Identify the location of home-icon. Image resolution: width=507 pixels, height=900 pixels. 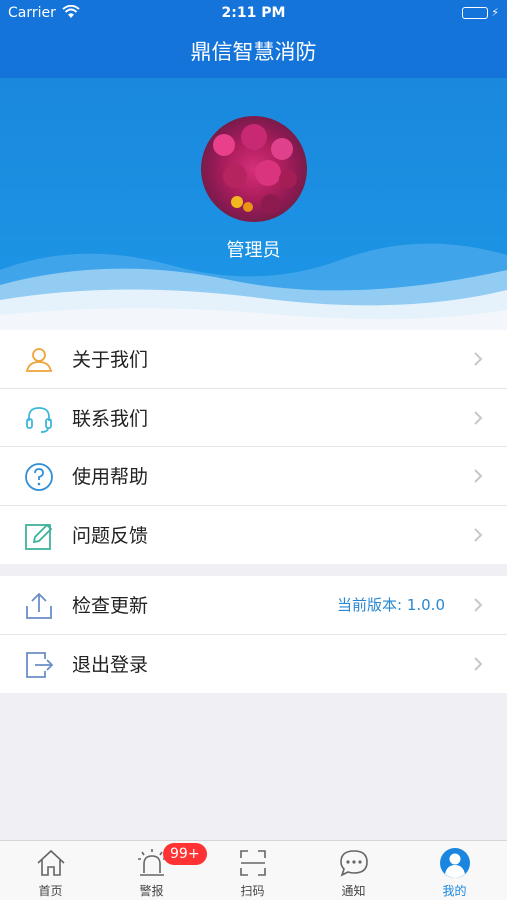
(51, 862).